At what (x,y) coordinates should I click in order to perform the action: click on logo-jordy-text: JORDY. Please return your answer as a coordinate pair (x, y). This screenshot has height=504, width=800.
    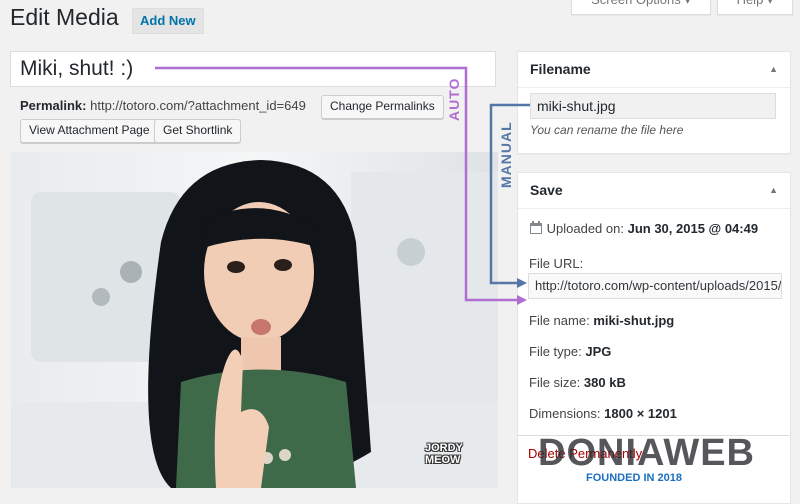
    Looking at the image, I should click on (444, 448).